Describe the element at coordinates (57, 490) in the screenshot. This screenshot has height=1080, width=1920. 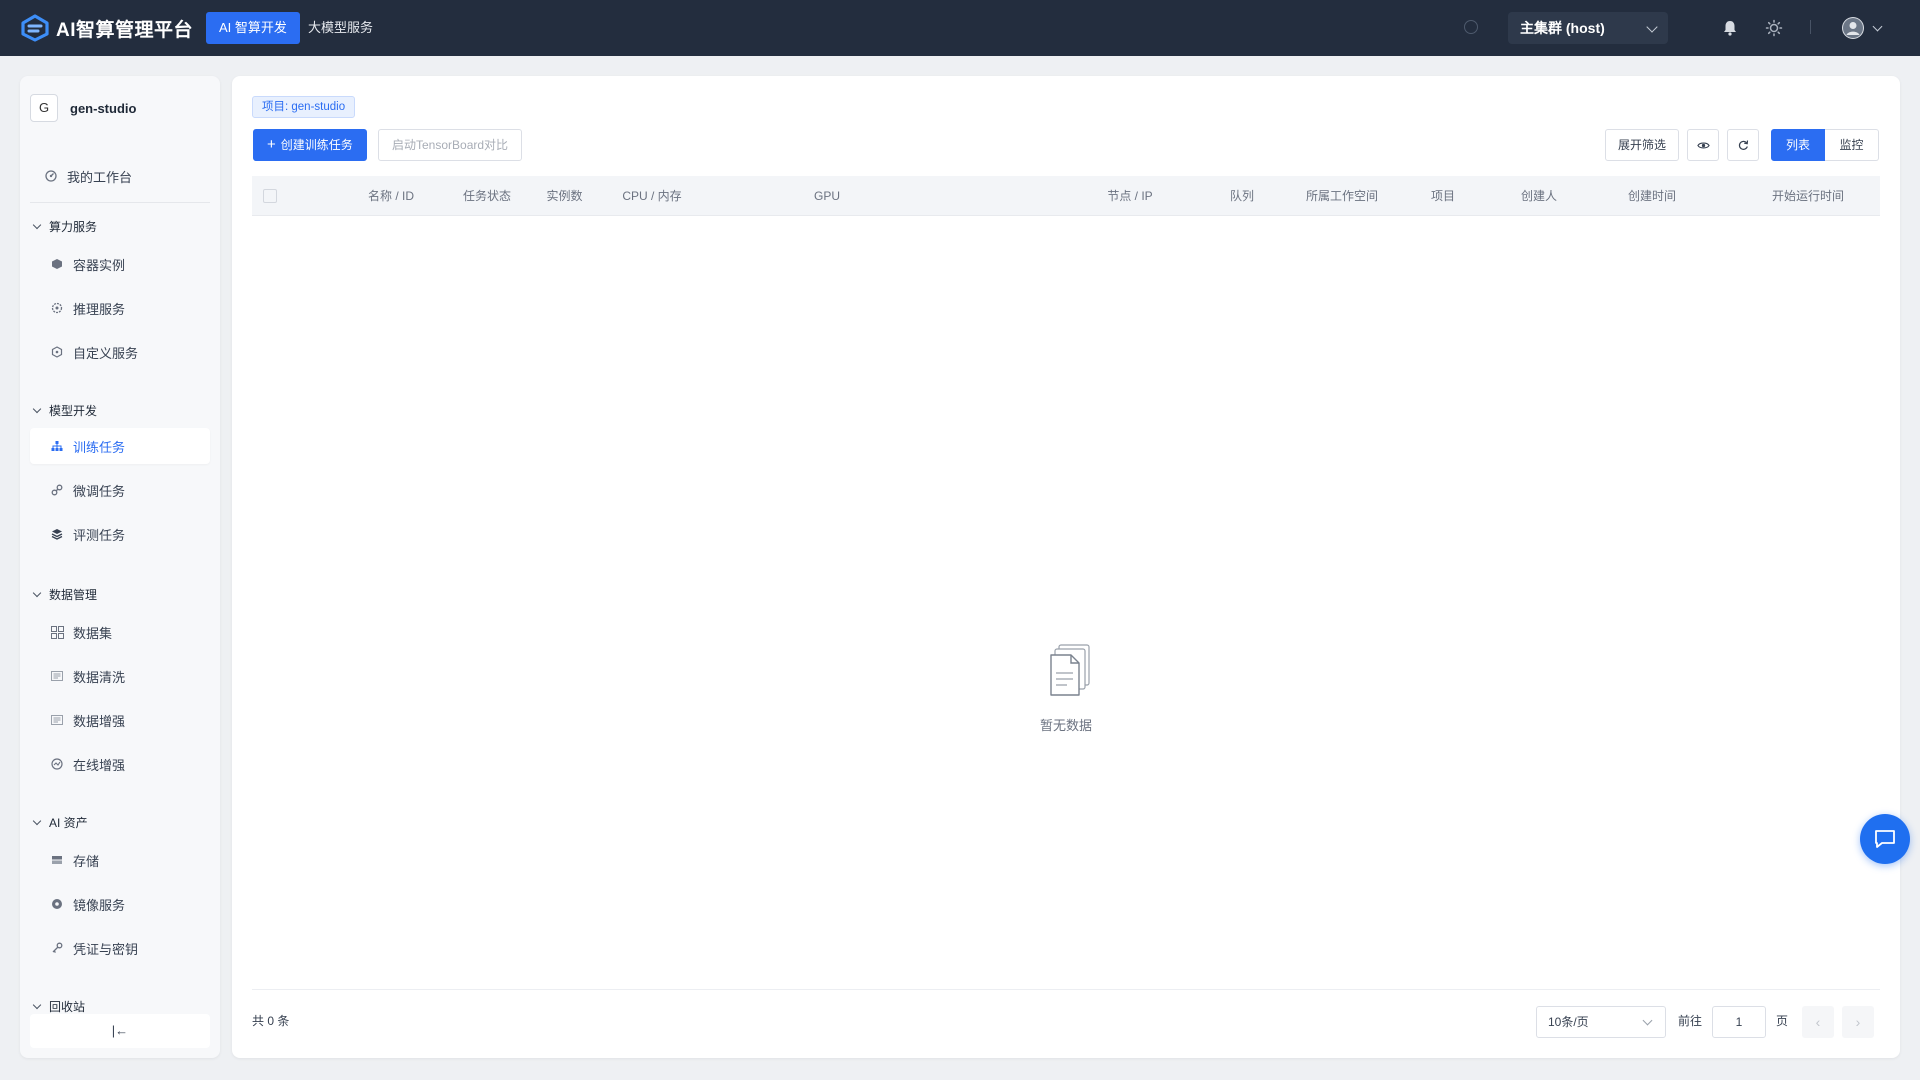
I see `link-icon` at that location.